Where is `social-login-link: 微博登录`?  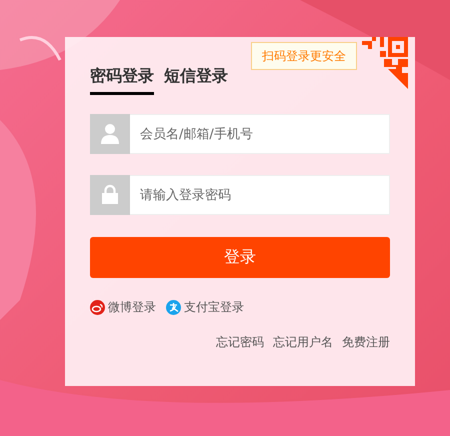
social-login-link: 微博登录 is located at coordinates (123, 307).